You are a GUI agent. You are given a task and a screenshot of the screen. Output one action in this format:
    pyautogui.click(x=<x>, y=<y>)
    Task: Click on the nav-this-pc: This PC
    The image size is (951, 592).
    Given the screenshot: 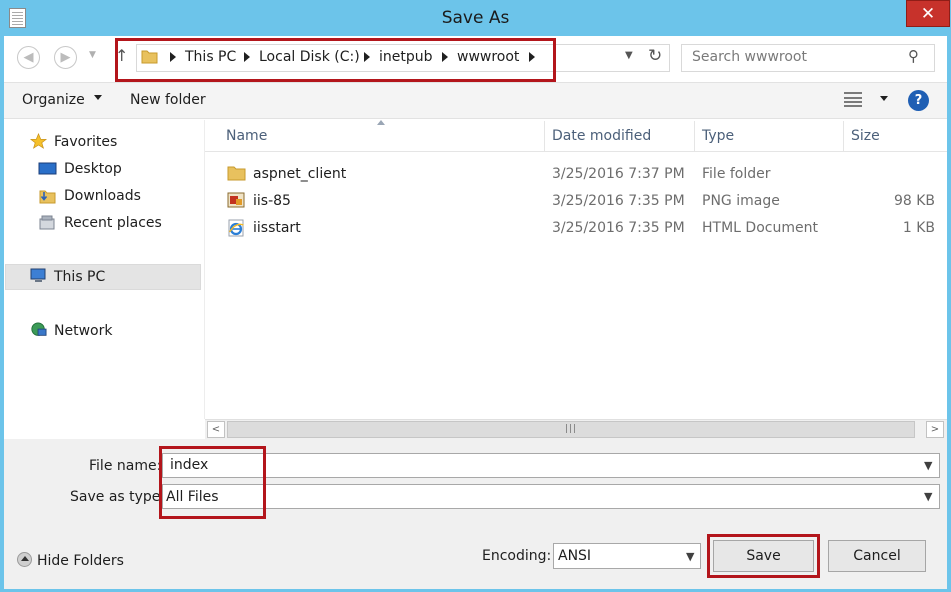 What is the action you would take?
    pyautogui.click(x=79, y=277)
    